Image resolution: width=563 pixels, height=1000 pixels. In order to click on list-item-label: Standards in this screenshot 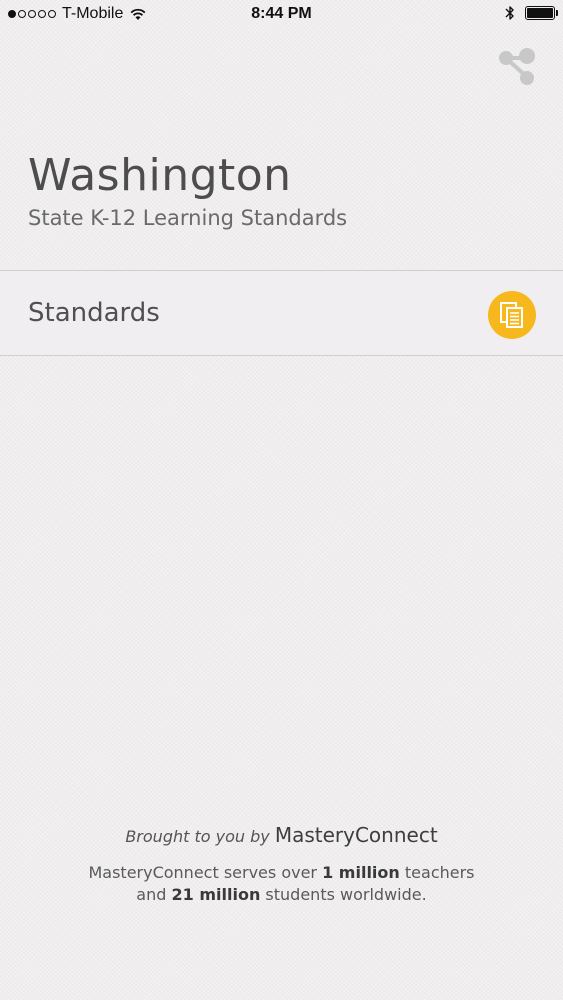, I will do `click(94, 313)`.